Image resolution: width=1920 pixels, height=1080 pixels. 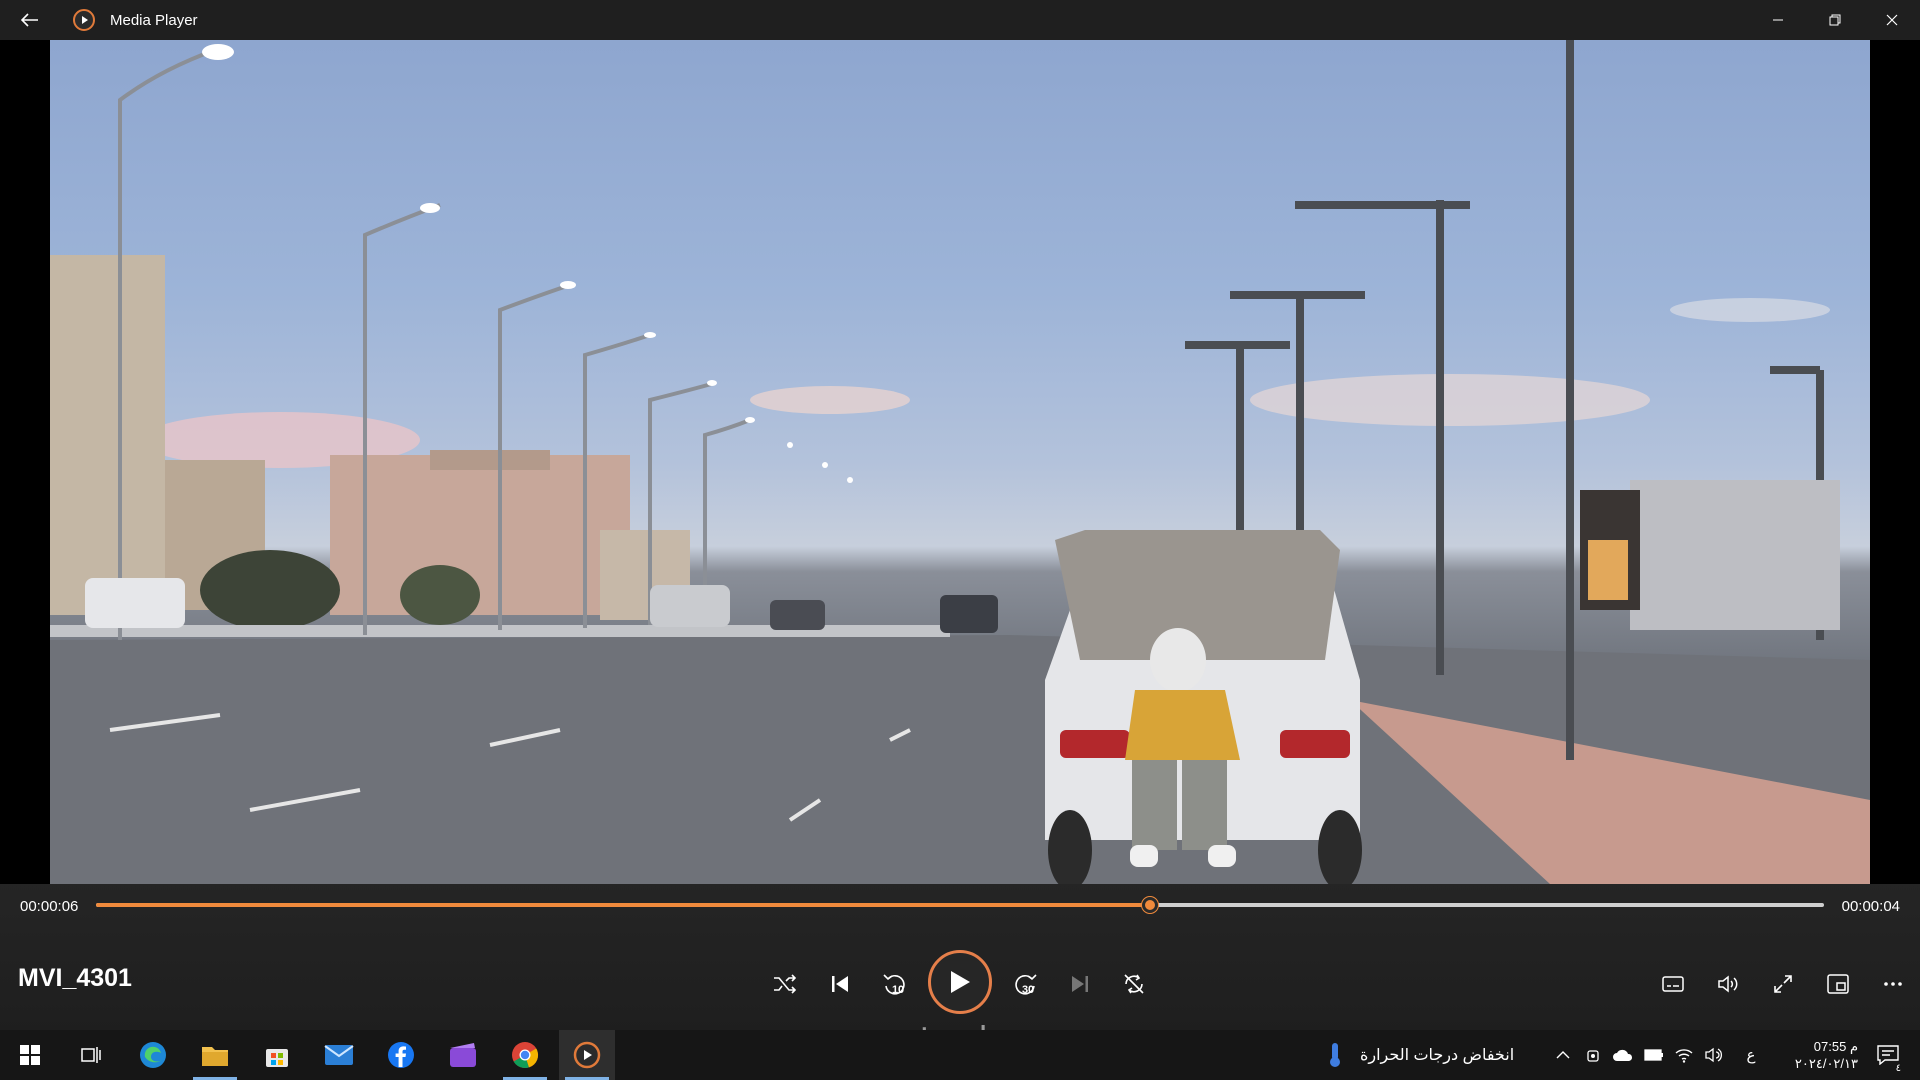 I want to click on facebook-icon, so click(x=401, y=1055).